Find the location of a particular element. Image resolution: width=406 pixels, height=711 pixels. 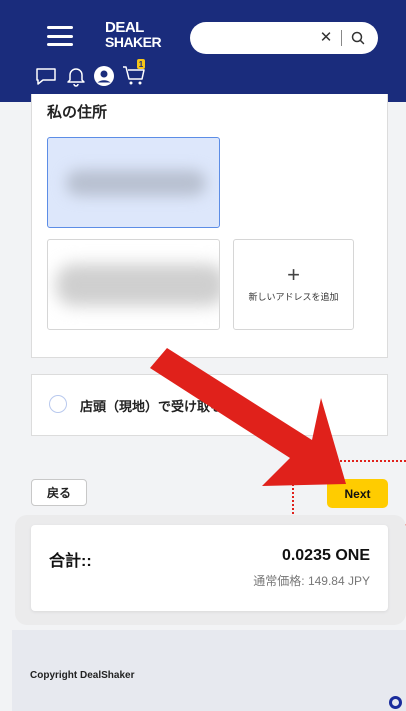

clear-icon: ✕ is located at coordinates (326, 38).